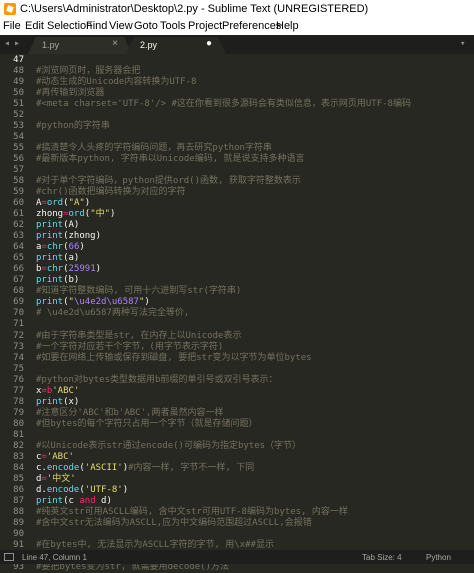  What do you see at coordinates (237, 269) in the screenshot?
I see `code-line: 66 b=chr(25991)` at bounding box center [237, 269].